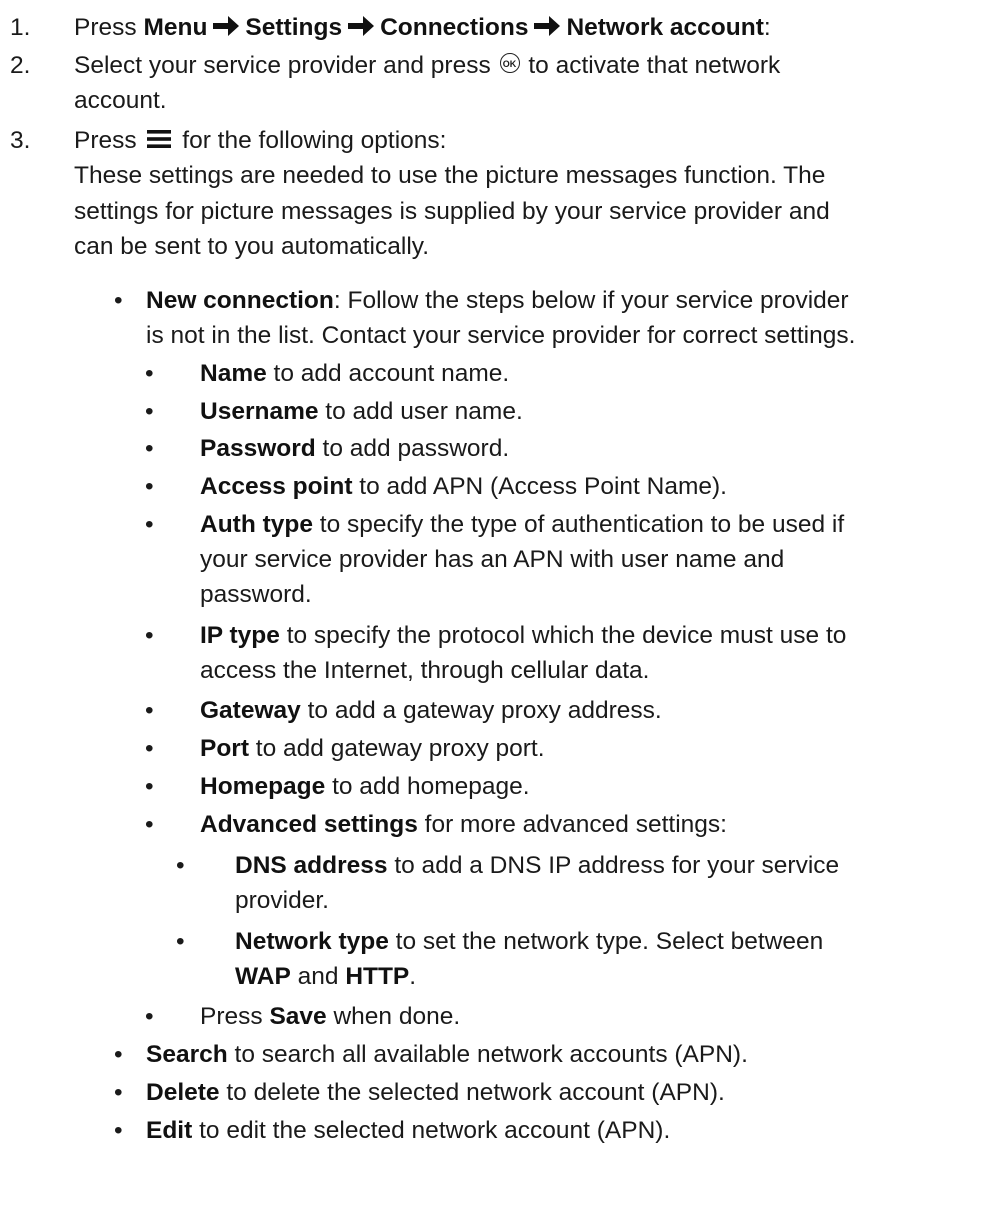 The image size is (1001, 1210). I want to click on ok-icon: OK, so click(509, 63).